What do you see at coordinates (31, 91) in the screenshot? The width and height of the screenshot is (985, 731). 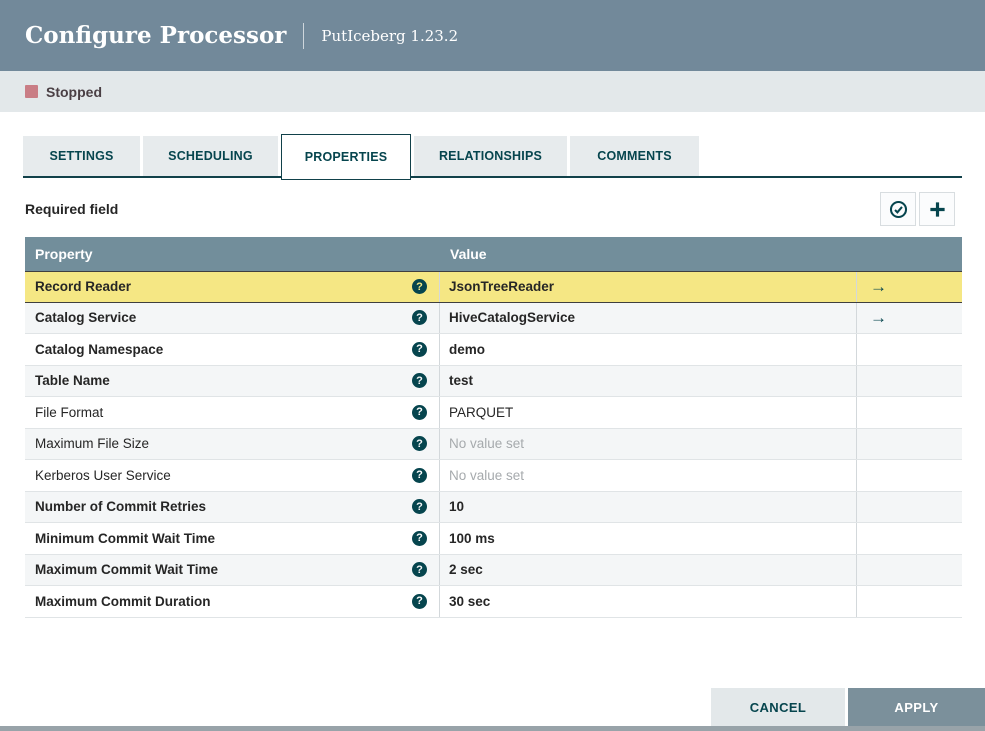 I see `stopped-icon` at bounding box center [31, 91].